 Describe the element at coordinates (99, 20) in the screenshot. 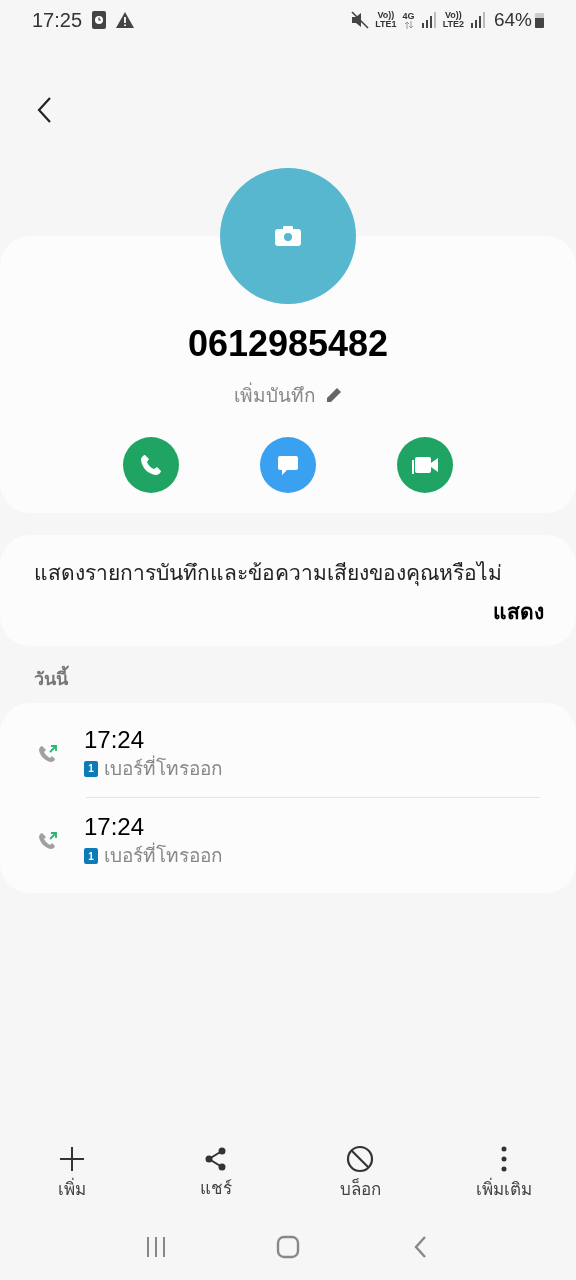

I see `alarm-icon` at that location.